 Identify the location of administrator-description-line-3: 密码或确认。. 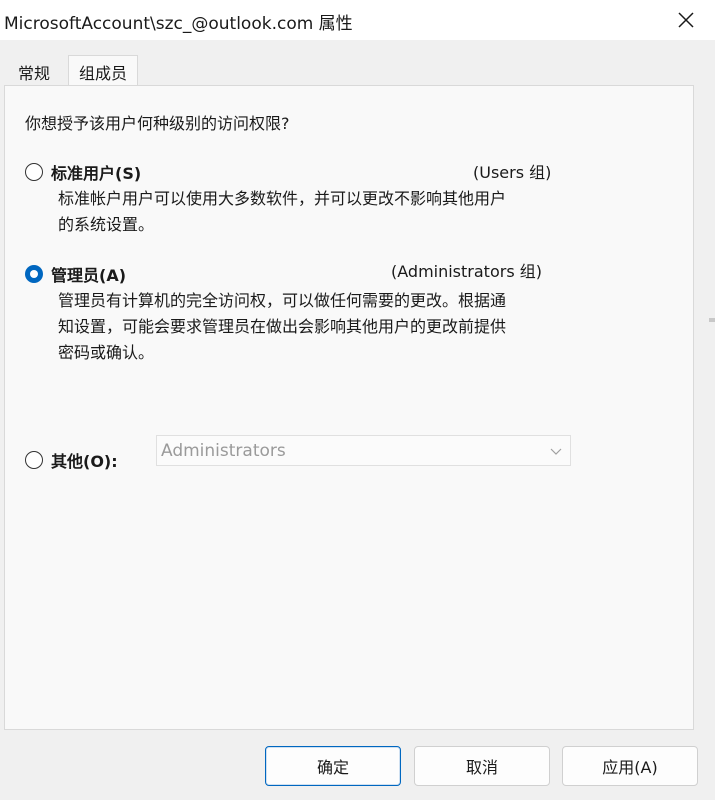
(106, 352).